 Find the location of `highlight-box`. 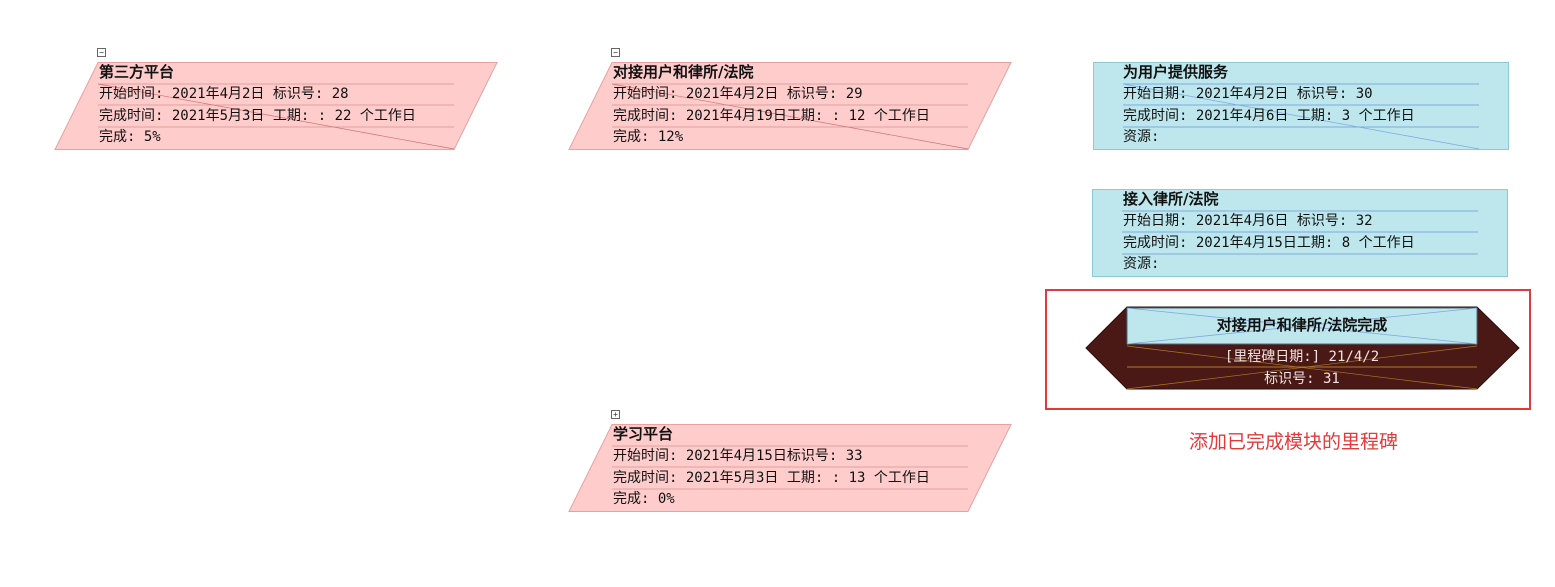

highlight-box is located at coordinates (1288, 349).